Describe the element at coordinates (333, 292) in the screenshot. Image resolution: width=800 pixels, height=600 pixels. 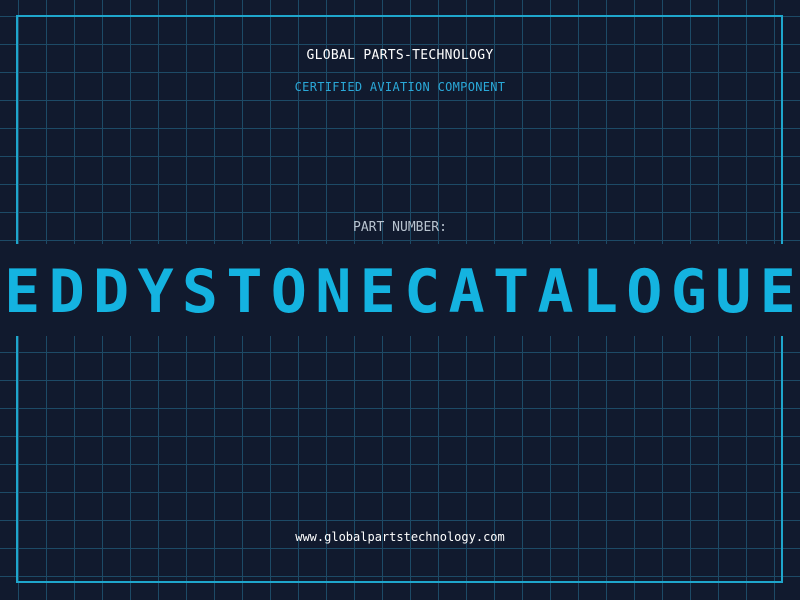
I see `part-number-char: N` at that location.